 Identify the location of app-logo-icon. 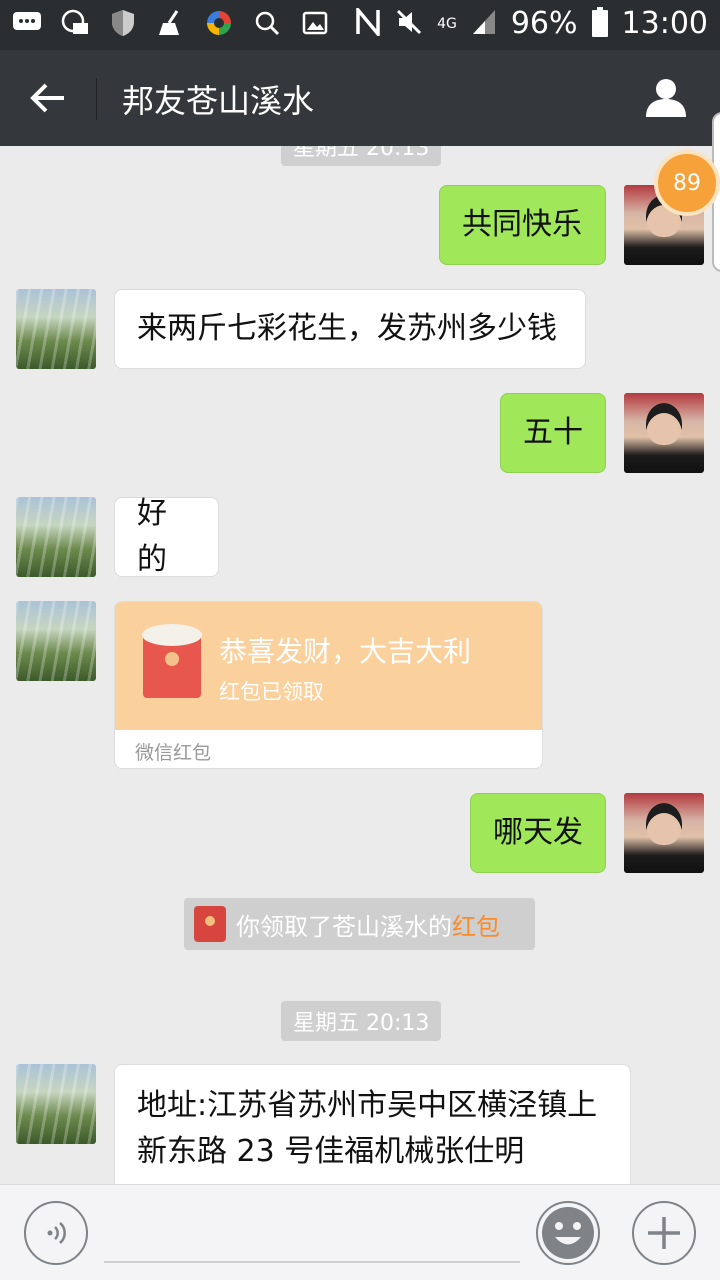
(219, 23).